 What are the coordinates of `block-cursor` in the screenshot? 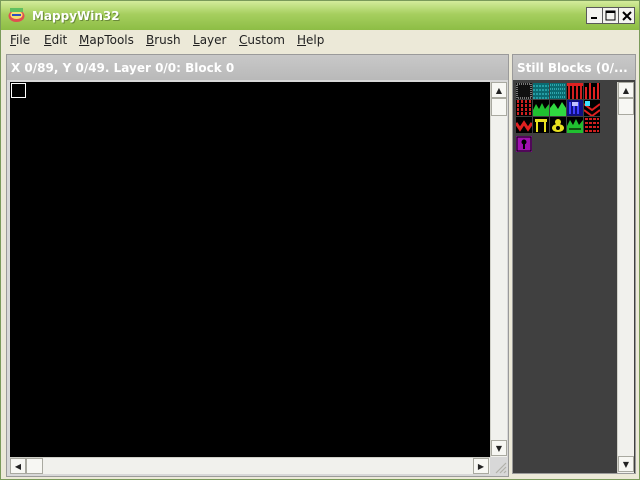 It's located at (18, 90).